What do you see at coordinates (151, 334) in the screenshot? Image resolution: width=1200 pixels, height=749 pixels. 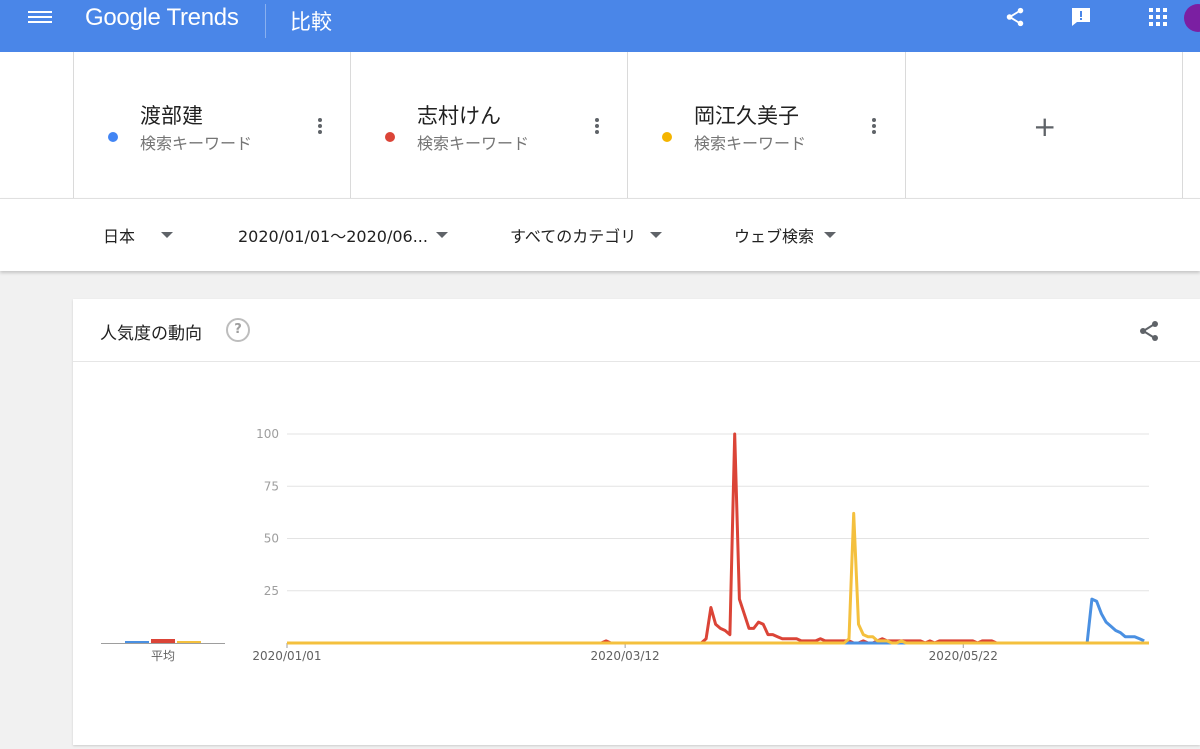 I see `card-title: 人気度の動向` at bounding box center [151, 334].